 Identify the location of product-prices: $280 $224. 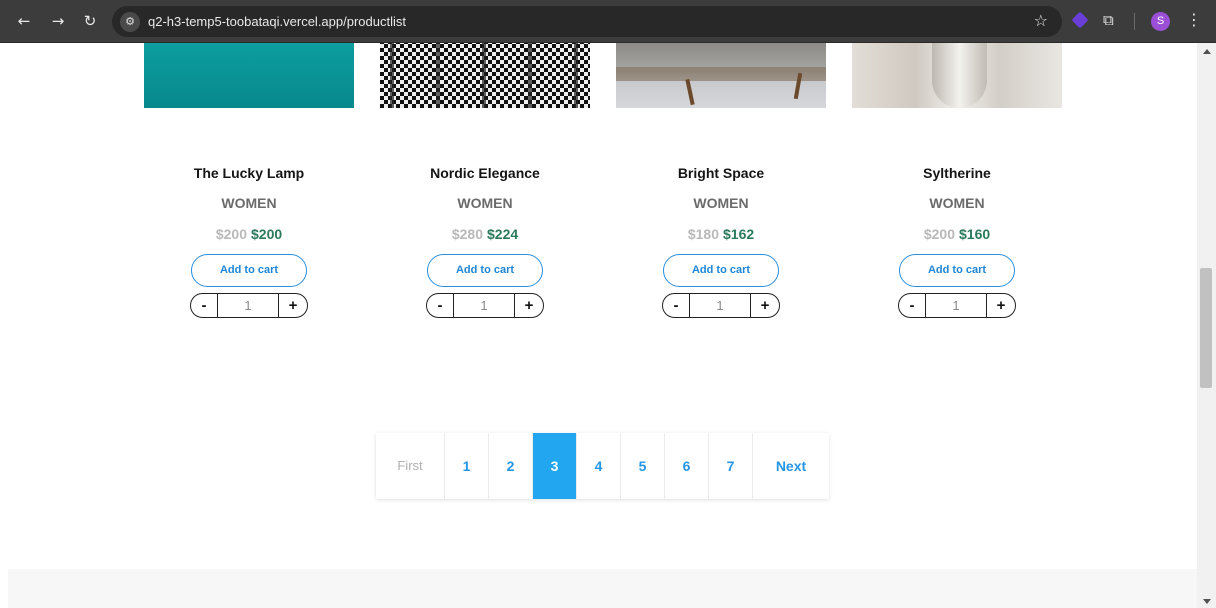
(485, 234).